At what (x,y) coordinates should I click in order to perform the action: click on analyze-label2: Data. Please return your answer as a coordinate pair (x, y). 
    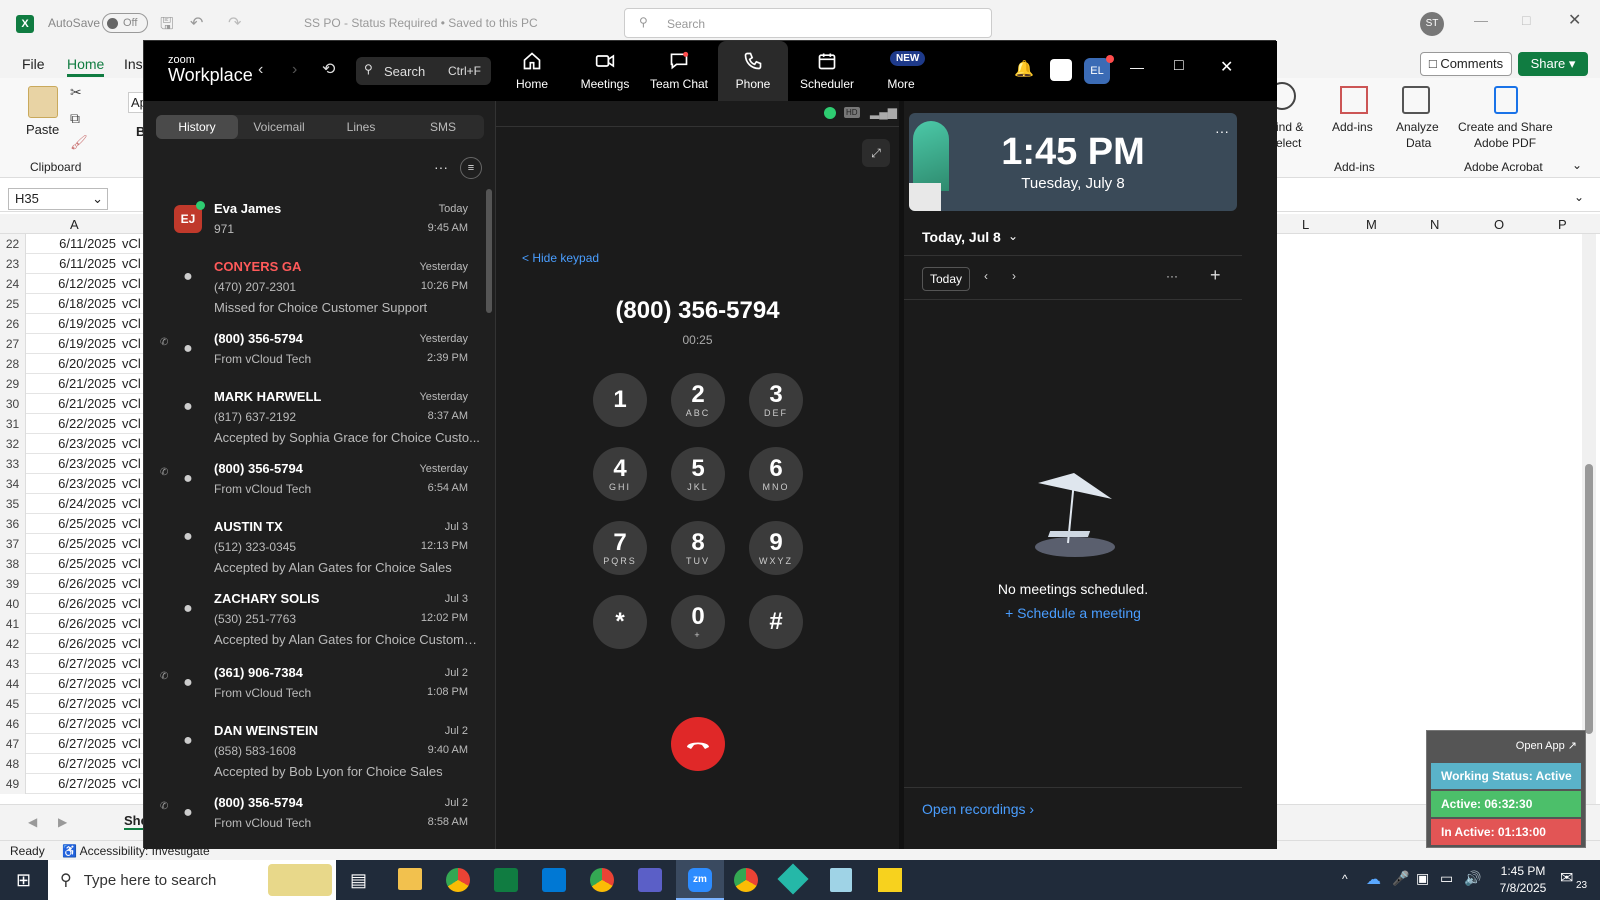
    Looking at the image, I should click on (1418, 143).